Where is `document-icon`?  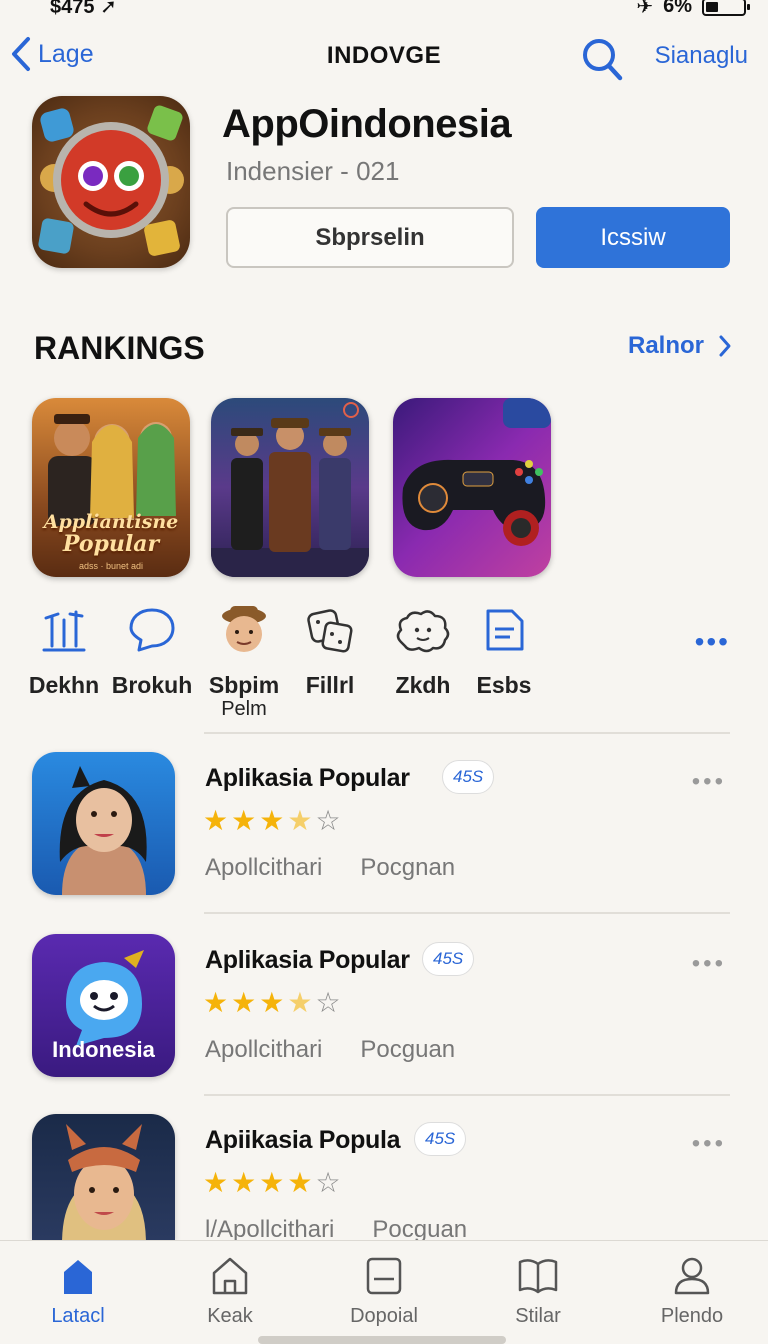 document-icon is located at coordinates (505, 630).